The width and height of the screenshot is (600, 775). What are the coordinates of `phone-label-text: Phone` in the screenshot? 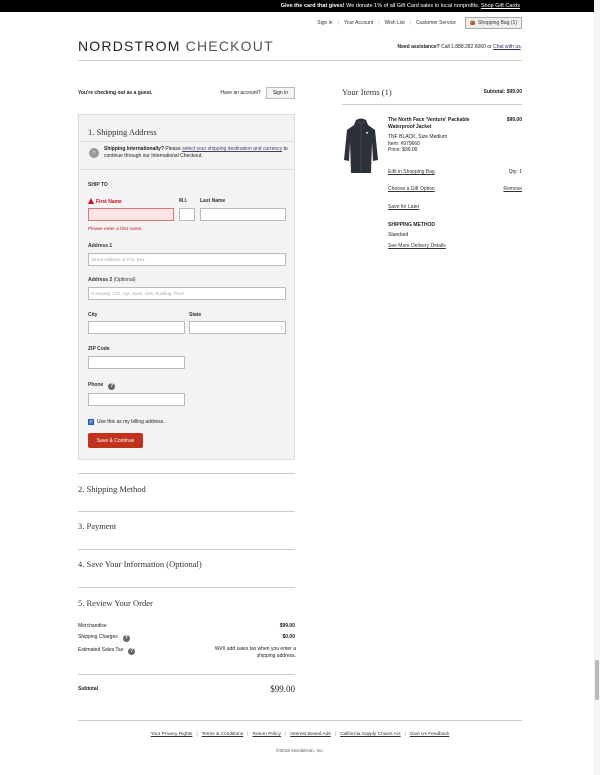 It's located at (96, 385).